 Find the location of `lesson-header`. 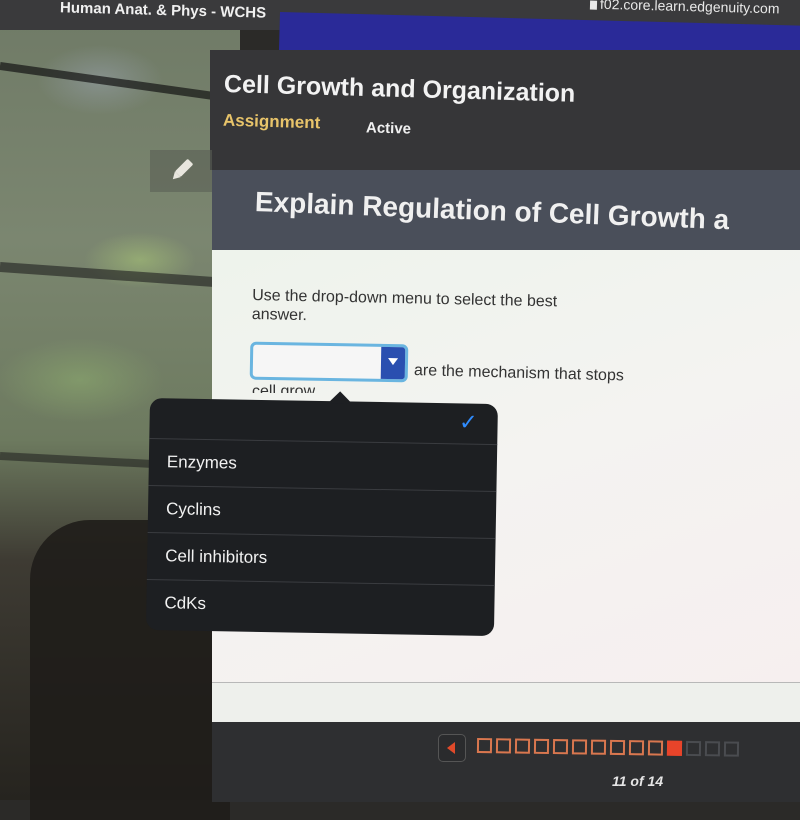

lesson-header is located at coordinates (505, 110).